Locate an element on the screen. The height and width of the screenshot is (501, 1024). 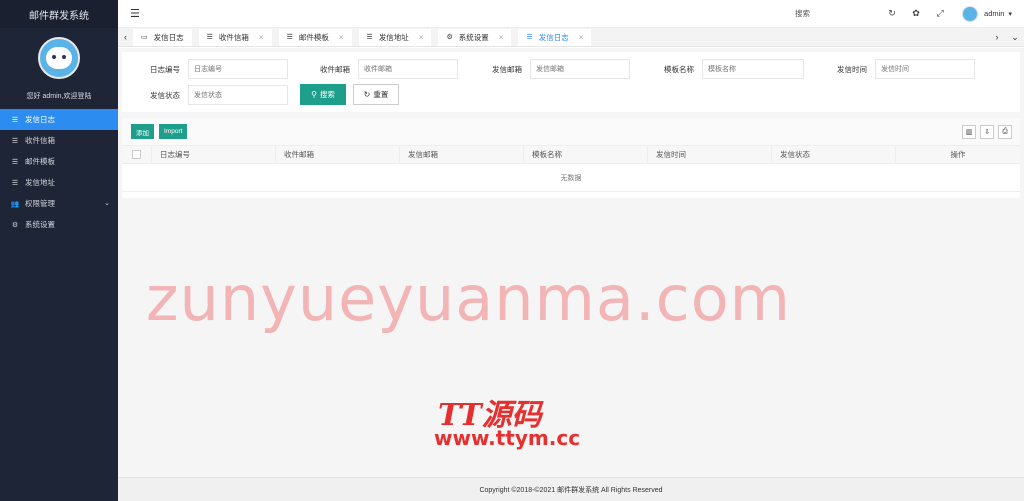
template-name-input is located at coordinates (753, 69).